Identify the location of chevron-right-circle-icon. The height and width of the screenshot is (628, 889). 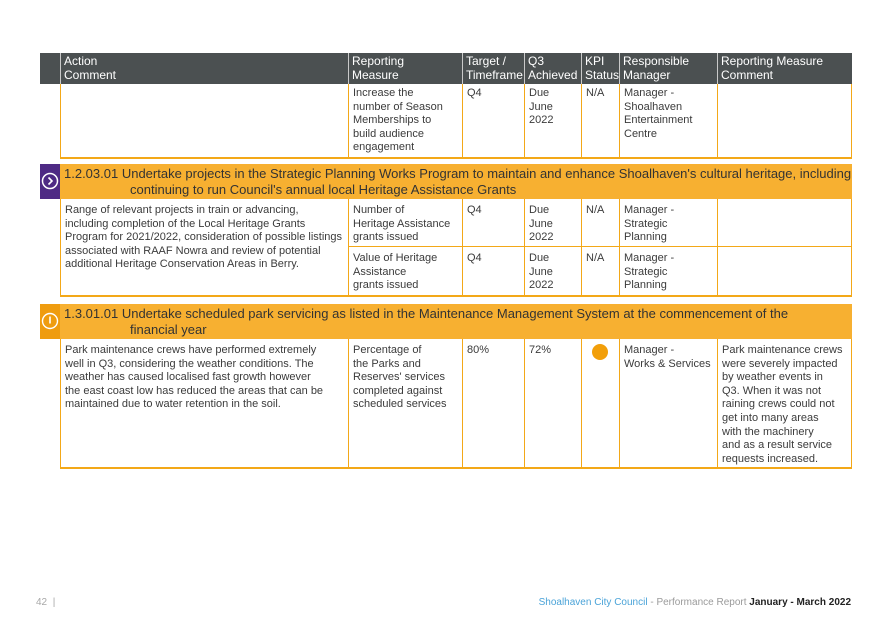
(50, 181).